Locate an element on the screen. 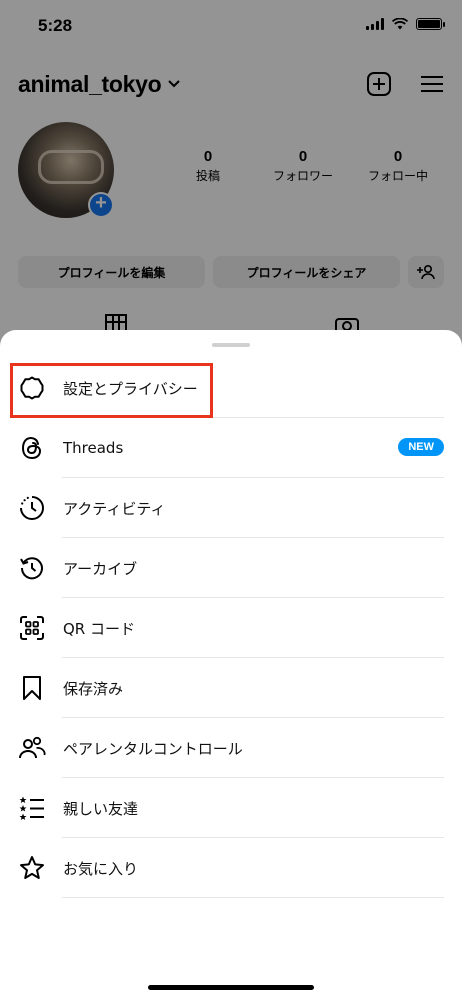 This screenshot has width=462, height=1000. threads-icon is located at coordinates (31, 448).